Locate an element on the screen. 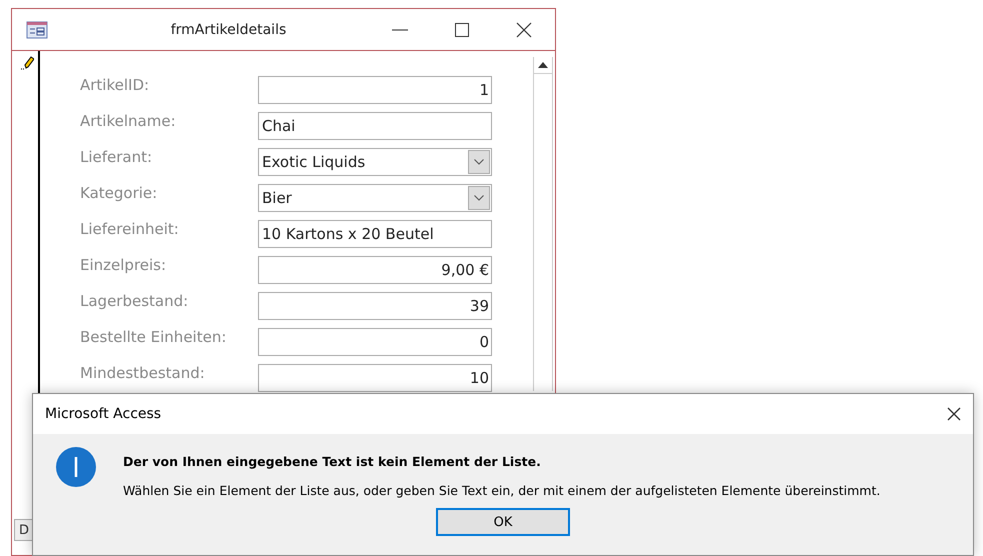  field-label: ArtikelID: is located at coordinates (115, 85).